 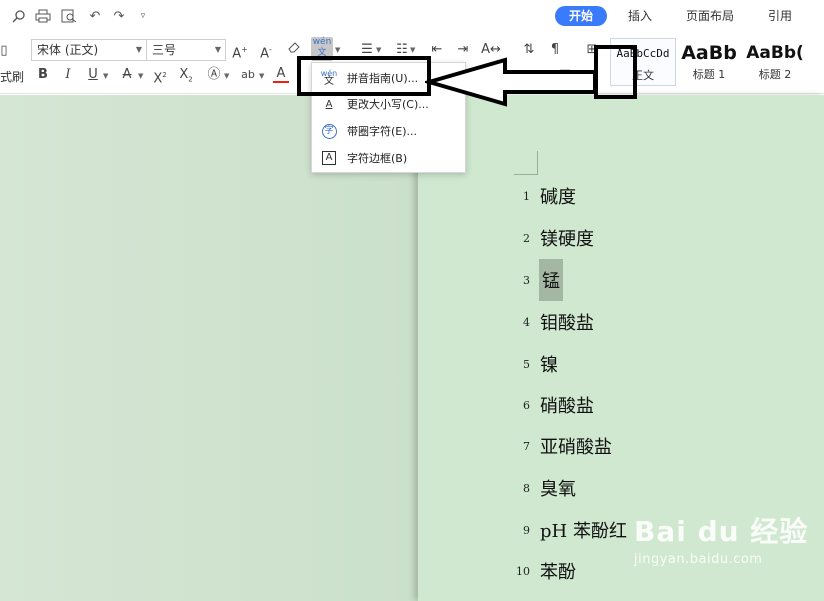 What do you see at coordinates (775, 53) in the screenshot?
I see `style-sample: AaBb(` at bounding box center [775, 53].